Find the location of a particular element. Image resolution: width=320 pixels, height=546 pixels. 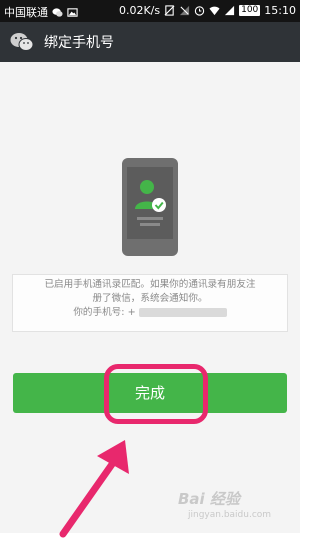

phone-number-row: 你的手机号: + is located at coordinates (150, 313).